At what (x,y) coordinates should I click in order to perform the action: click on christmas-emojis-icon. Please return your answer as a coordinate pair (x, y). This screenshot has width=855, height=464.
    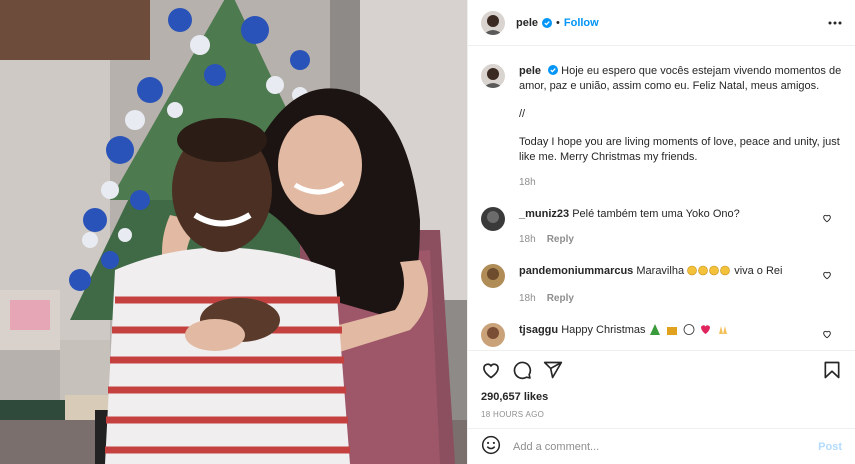
    Looking at the image, I should click on (692, 332).